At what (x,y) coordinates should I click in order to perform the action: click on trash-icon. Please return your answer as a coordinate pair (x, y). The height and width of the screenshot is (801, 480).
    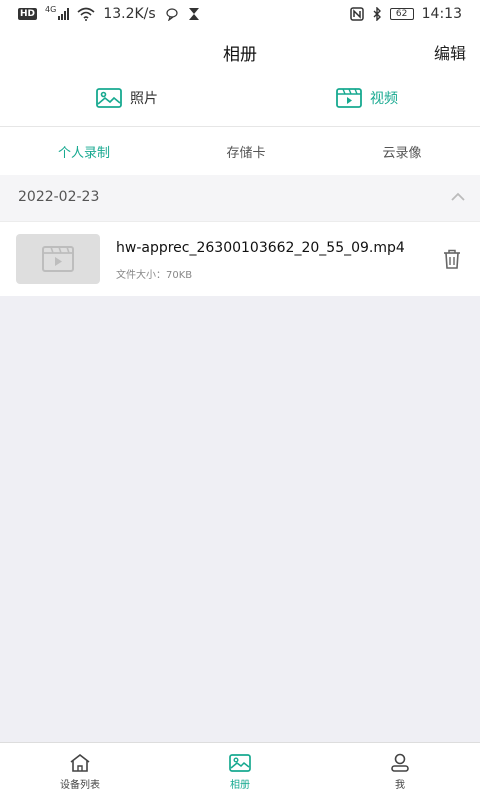
    Looking at the image, I should click on (452, 259).